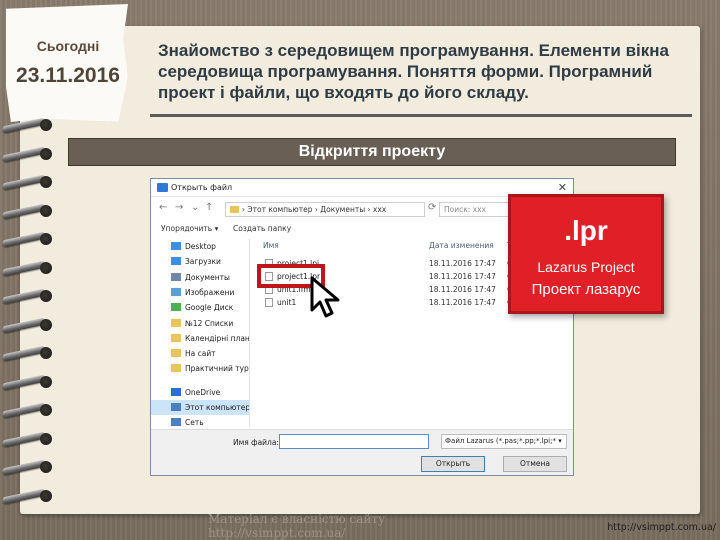  I want to click on nav-pane-item: №12 Списки, so click(200, 323).